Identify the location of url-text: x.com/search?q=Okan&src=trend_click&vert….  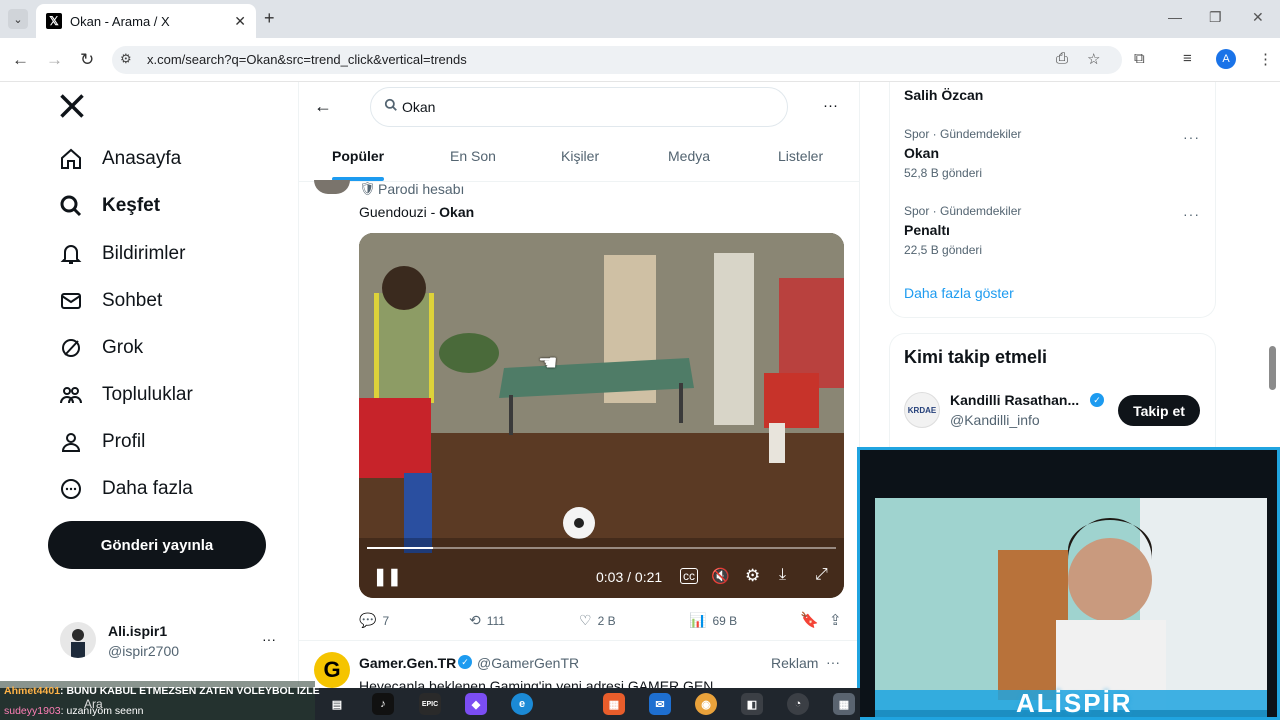
(307, 59).